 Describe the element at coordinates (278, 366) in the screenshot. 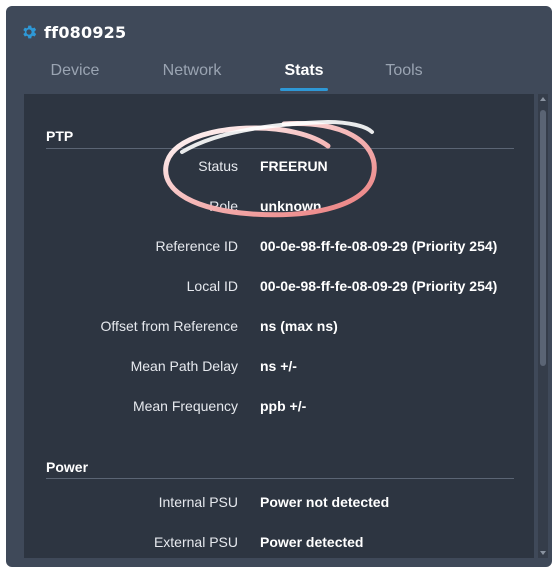

I see `ptp-mean-path-delay-value: ns +/-` at that location.